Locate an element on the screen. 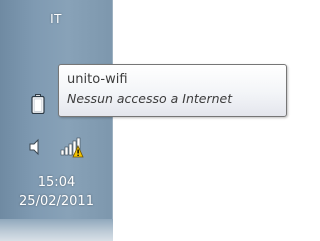 The image size is (320, 241). clock-time: 15:04 is located at coordinates (56, 182).